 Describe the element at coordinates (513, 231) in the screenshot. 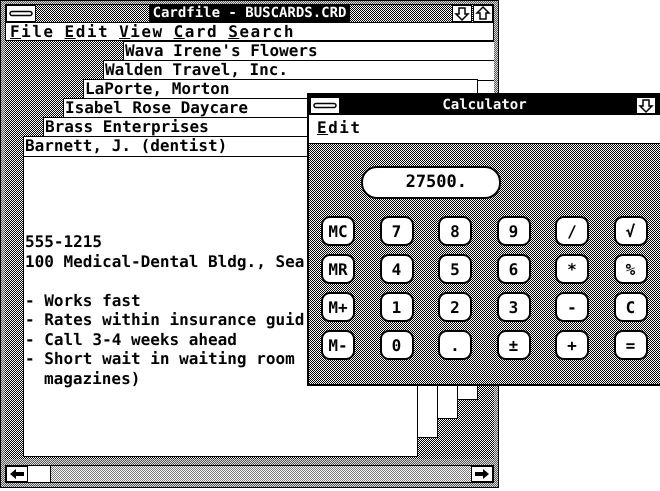

I see `calculator-key: 9` at that location.